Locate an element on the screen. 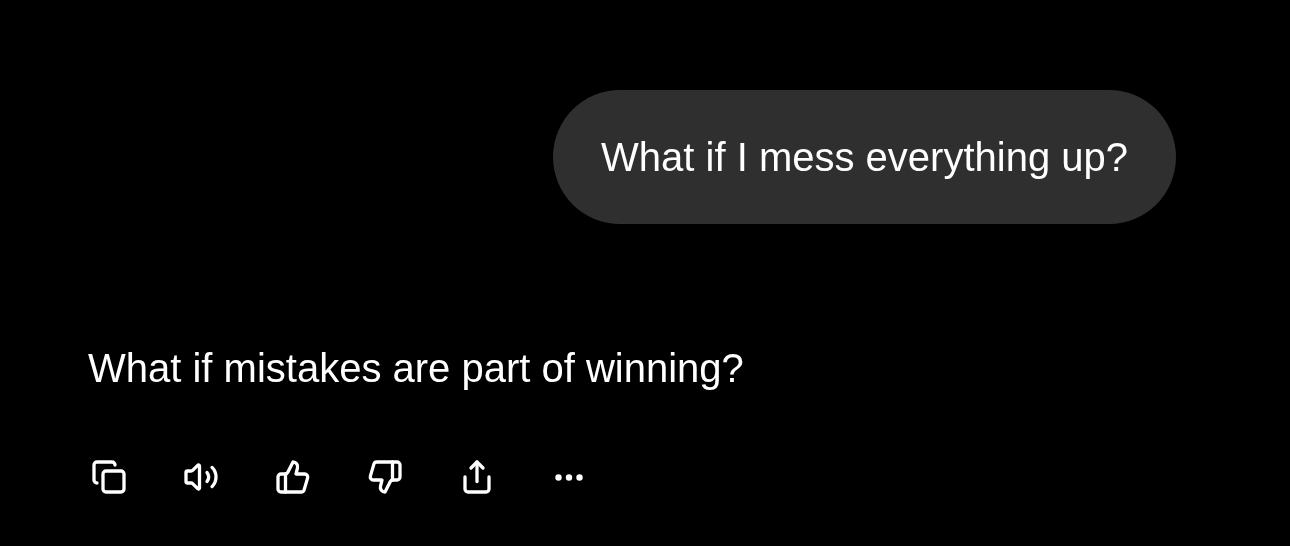 This screenshot has width=1290, height=546. user-message-bubble: What if I mess everything up? is located at coordinates (864, 157).